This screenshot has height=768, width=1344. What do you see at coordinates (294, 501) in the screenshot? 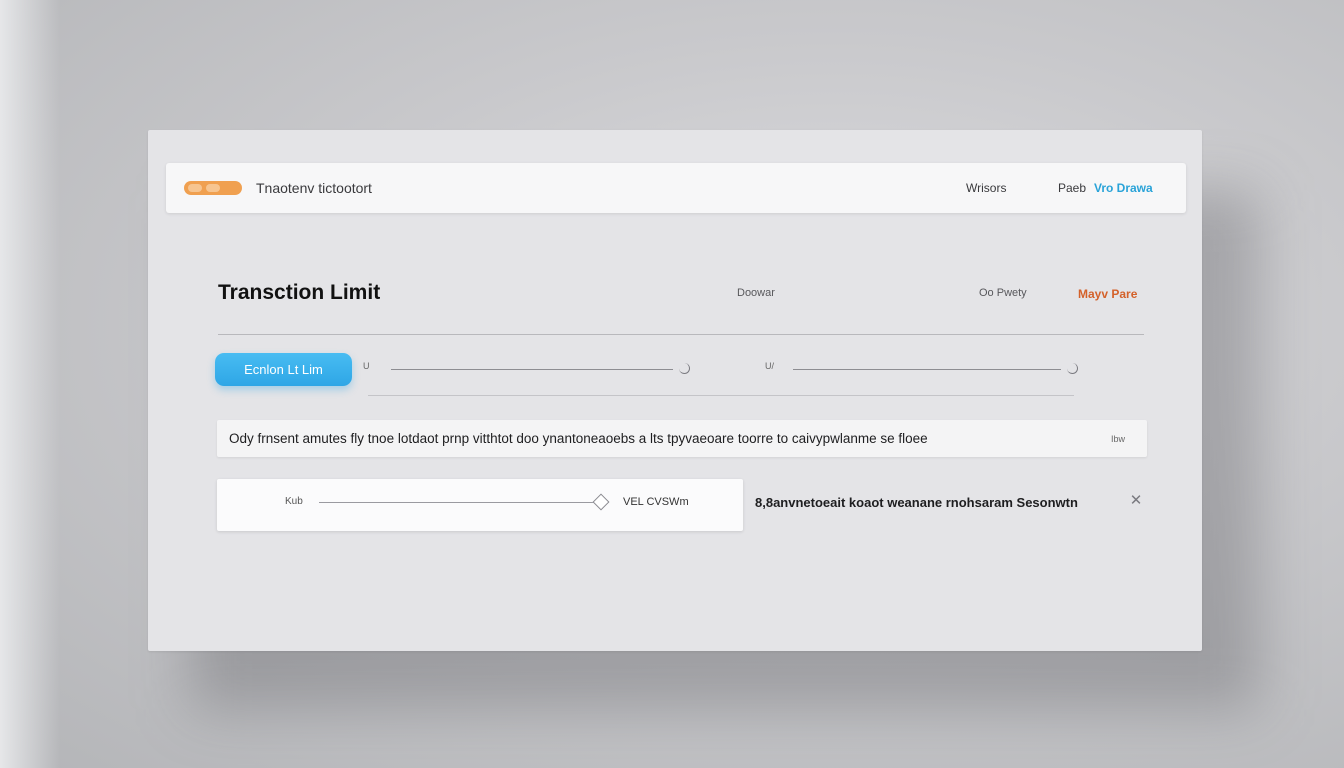
I see `limit-slider-label: Kub` at bounding box center [294, 501].